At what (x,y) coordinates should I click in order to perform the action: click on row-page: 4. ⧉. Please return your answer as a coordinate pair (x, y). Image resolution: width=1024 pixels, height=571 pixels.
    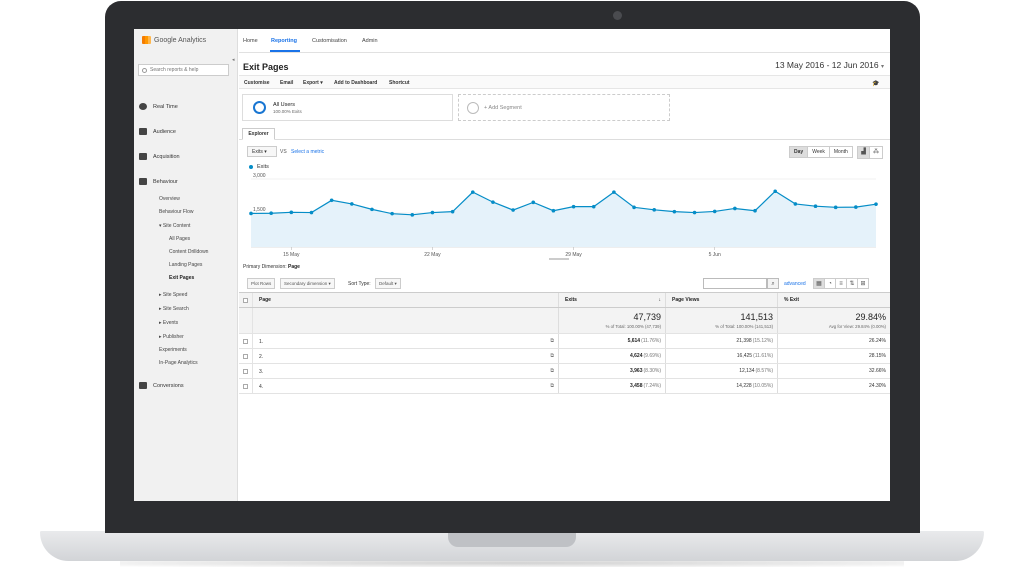
    Looking at the image, I should click on (406, 386).